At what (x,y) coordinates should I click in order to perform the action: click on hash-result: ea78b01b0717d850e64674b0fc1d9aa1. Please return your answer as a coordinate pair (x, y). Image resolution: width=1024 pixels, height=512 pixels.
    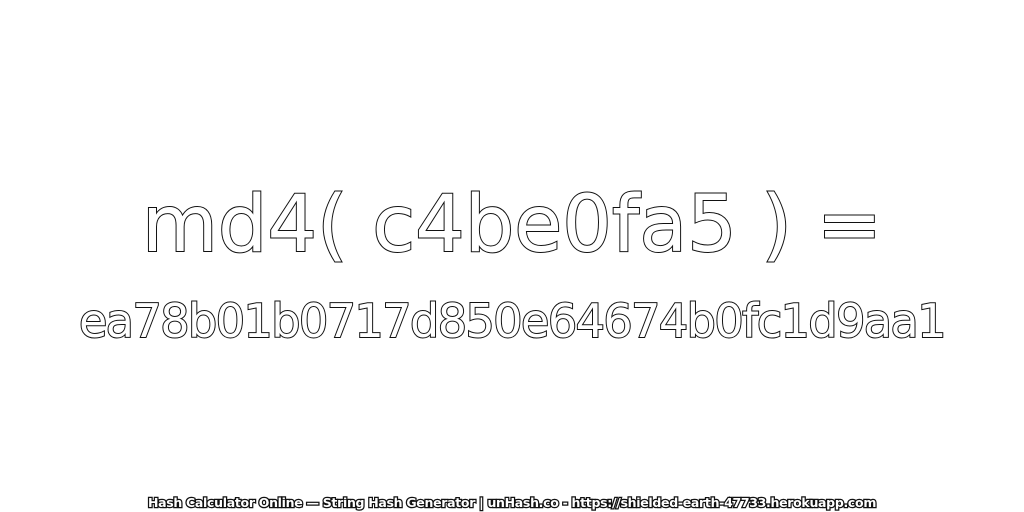
    Looking at the image, I should click on (512, 321).